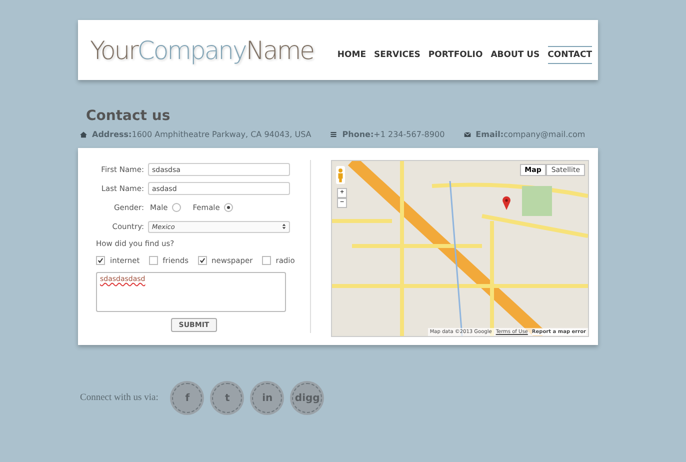 The height and width of the screenshot is (462, 686). I want to click on nav-link: ABOUT US, so click(515, 55).